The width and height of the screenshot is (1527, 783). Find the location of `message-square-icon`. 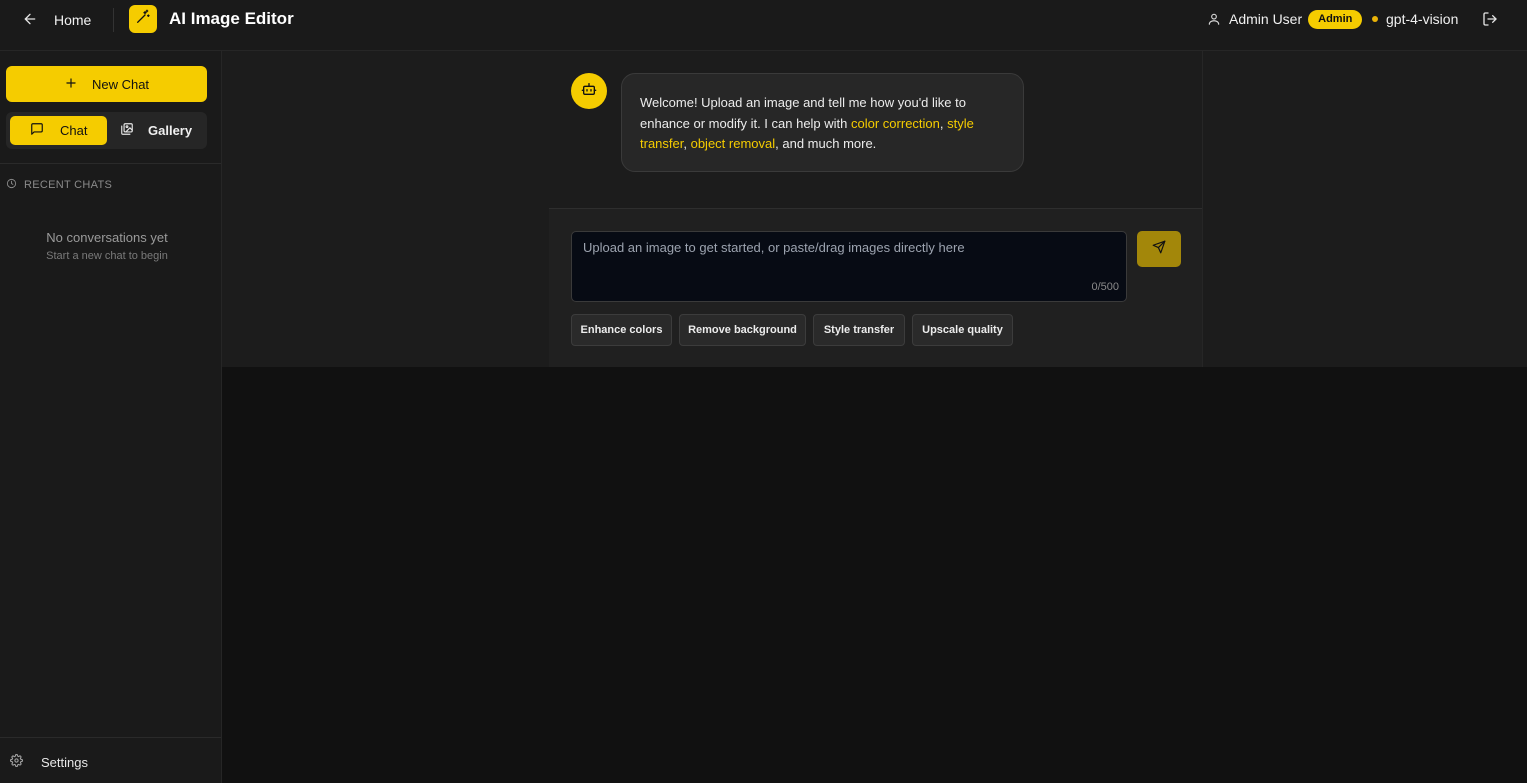

message-square-icon is located at coordinates (37, 130).